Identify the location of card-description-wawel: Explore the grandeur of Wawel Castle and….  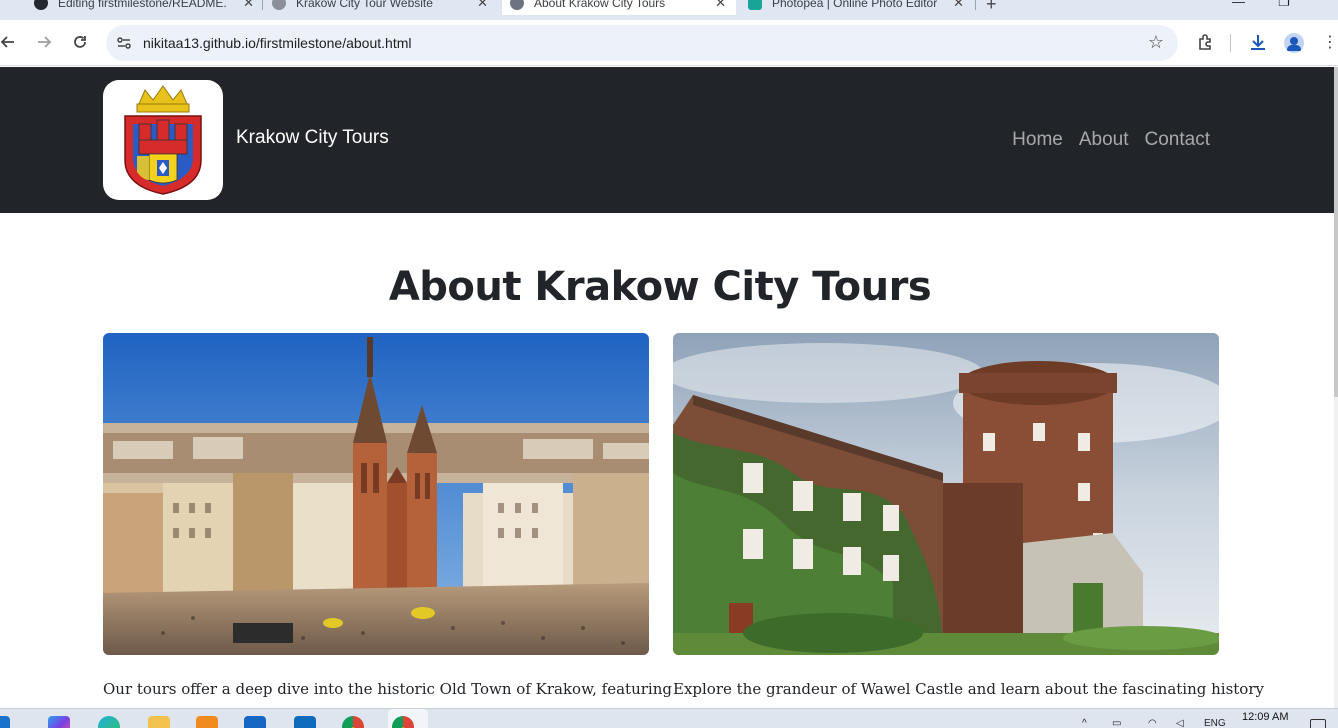
(968, 689).